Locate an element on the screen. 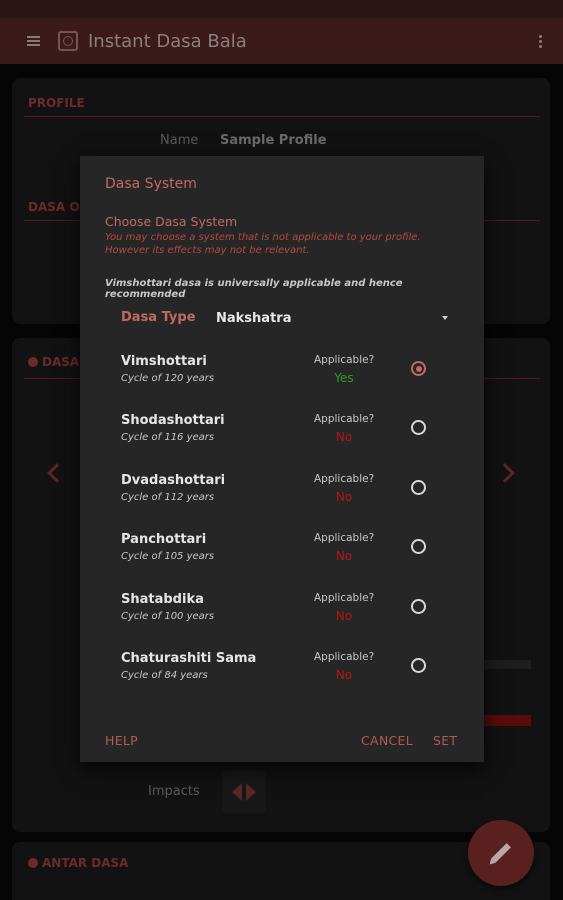  edit-fab-button is located at coordinates (501, 853).